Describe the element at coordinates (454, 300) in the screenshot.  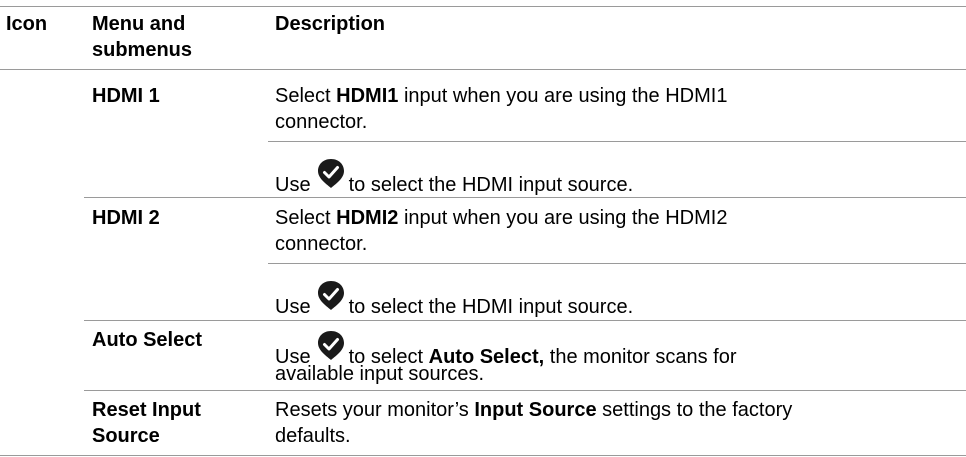
I see `hdmi2-use-line: Use to select the HDMI input source.` at that location.